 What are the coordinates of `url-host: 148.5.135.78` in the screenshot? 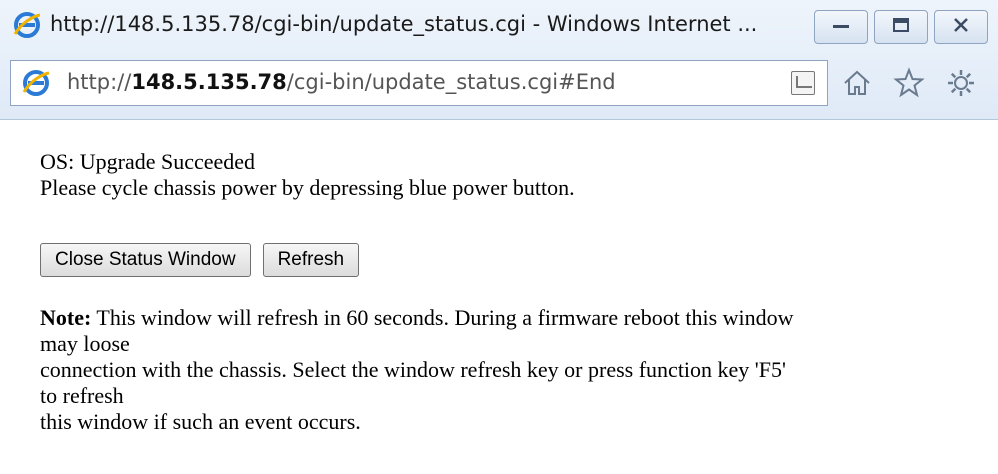 It's located at (209, 82).